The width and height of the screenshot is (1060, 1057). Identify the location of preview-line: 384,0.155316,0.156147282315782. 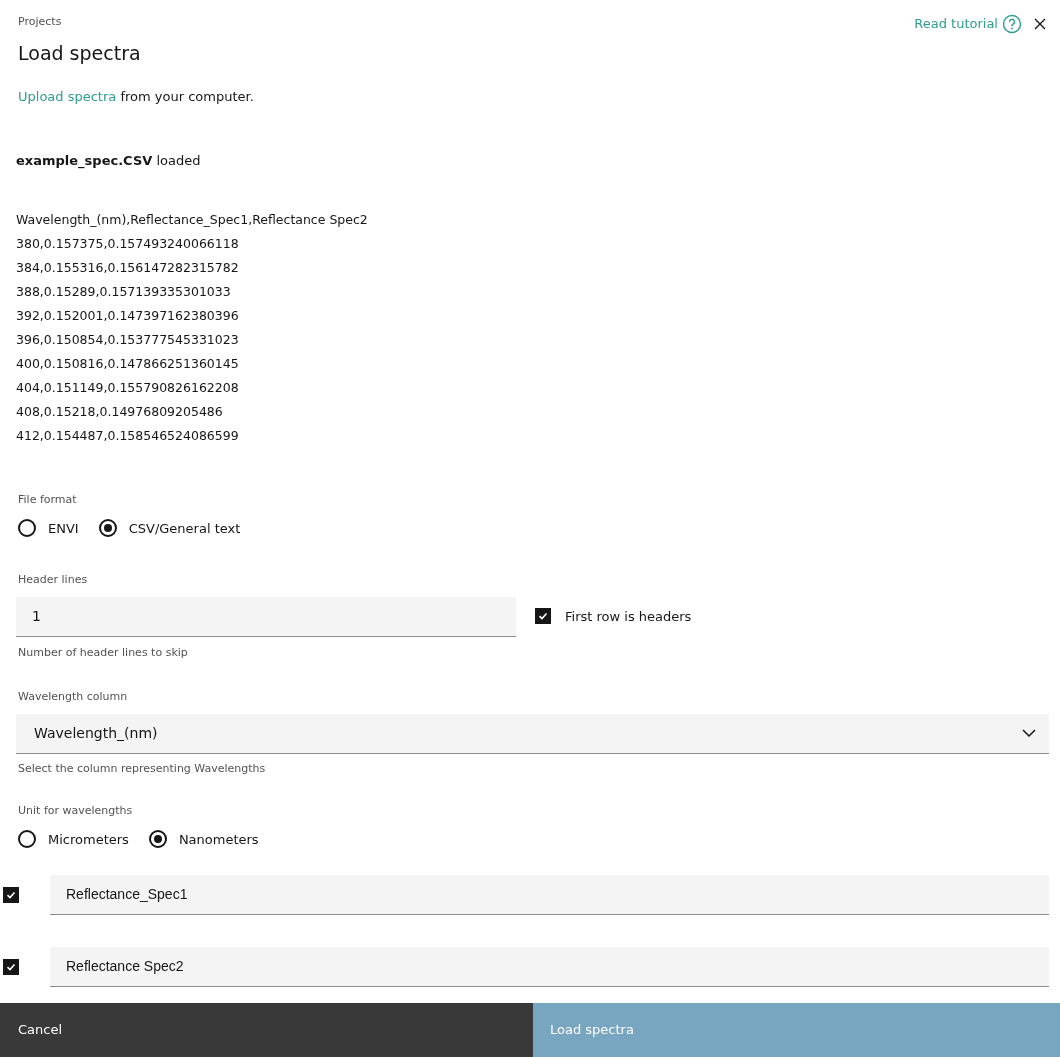
(128, 268).